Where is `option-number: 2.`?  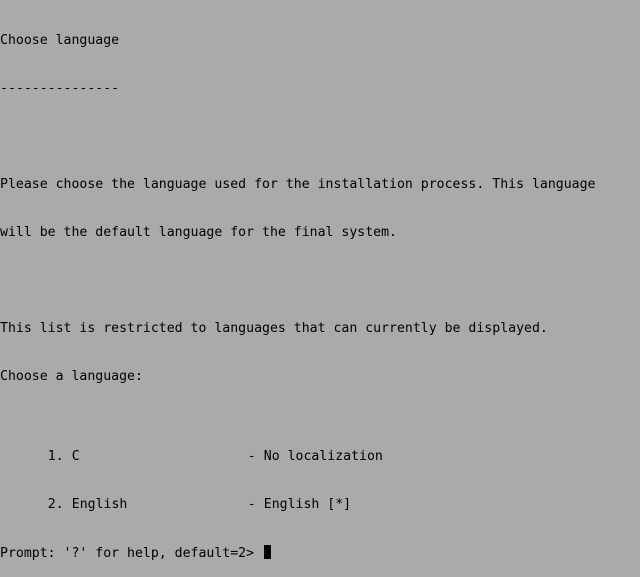
option-number: 2. is located at coordinates (55, 504).